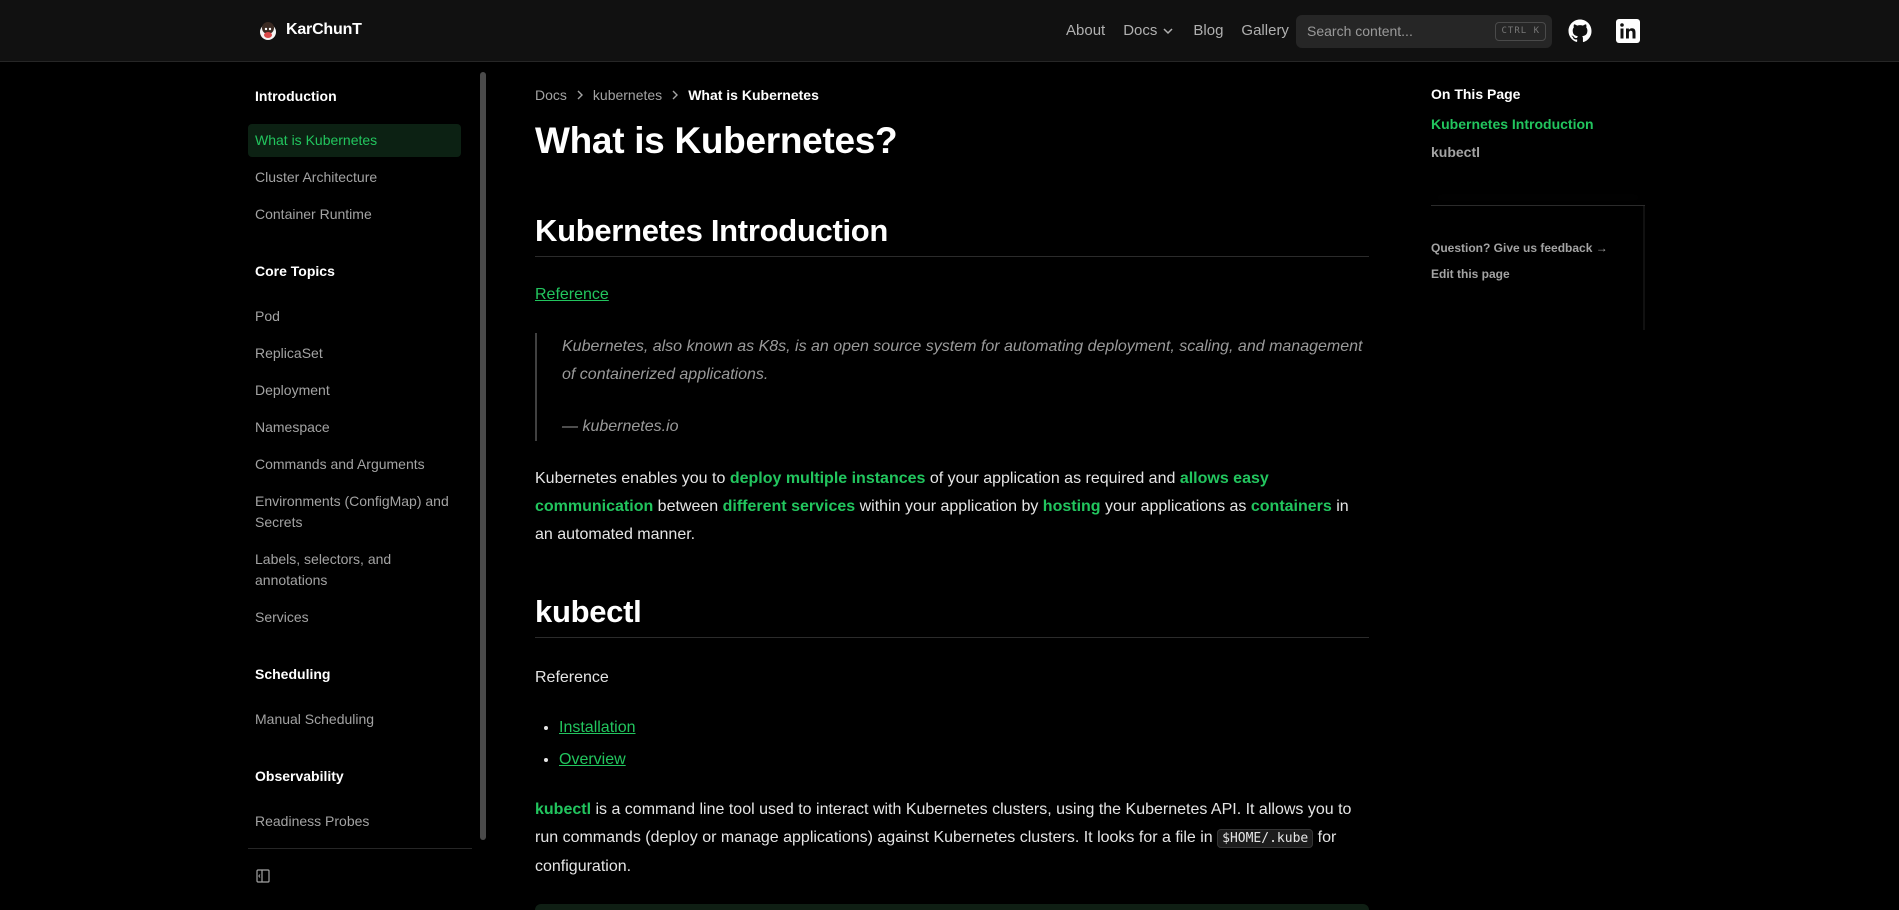 The height and width of the screenshot is (910, 1899). Describe the element at coordinates (597, 727) in the screenshot. I see `installation-link: Installation` at that location.